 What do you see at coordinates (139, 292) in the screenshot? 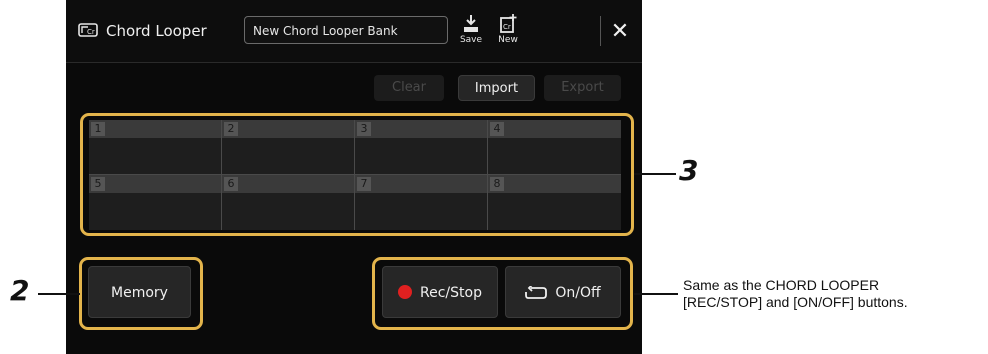
I see `memory-button: Memory` at bounding box center [139, 292].